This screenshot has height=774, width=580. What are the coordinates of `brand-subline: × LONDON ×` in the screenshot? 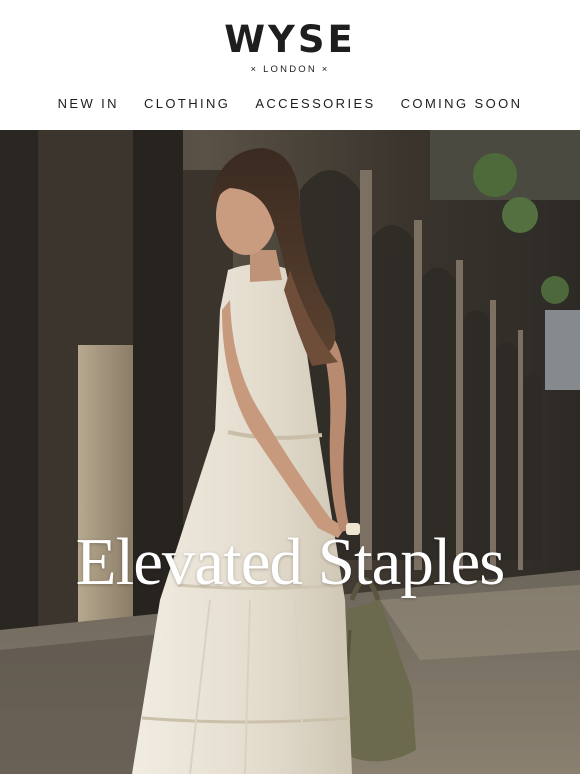 It's located at (290, 69).